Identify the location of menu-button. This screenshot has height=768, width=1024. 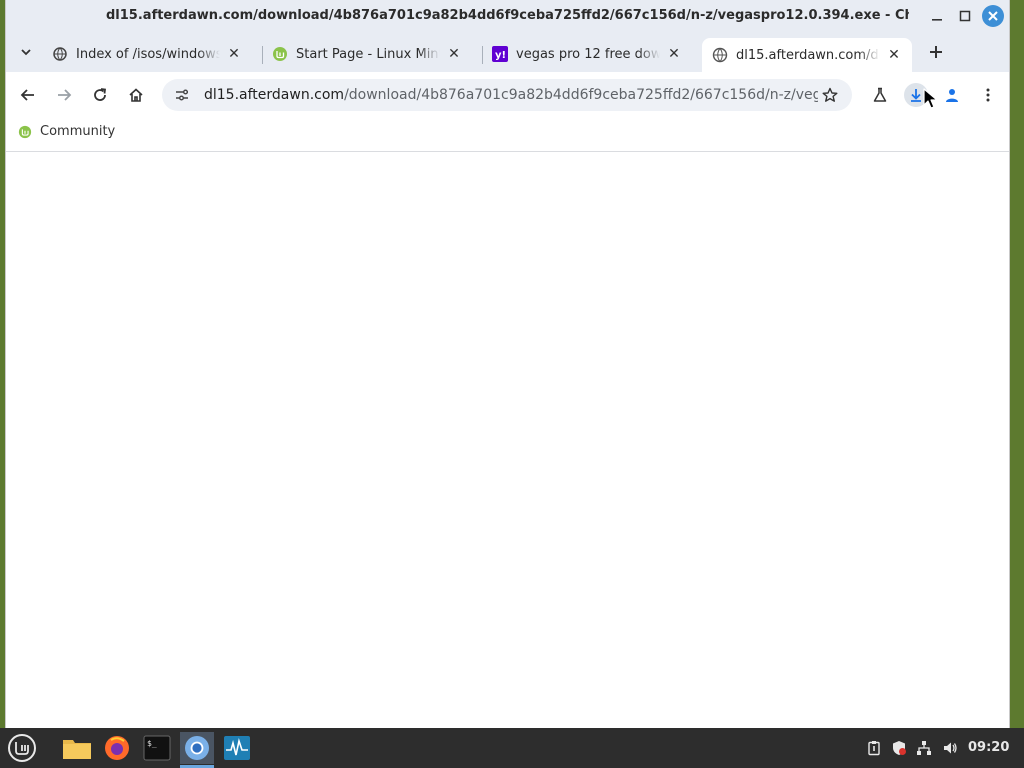
(988, 95).